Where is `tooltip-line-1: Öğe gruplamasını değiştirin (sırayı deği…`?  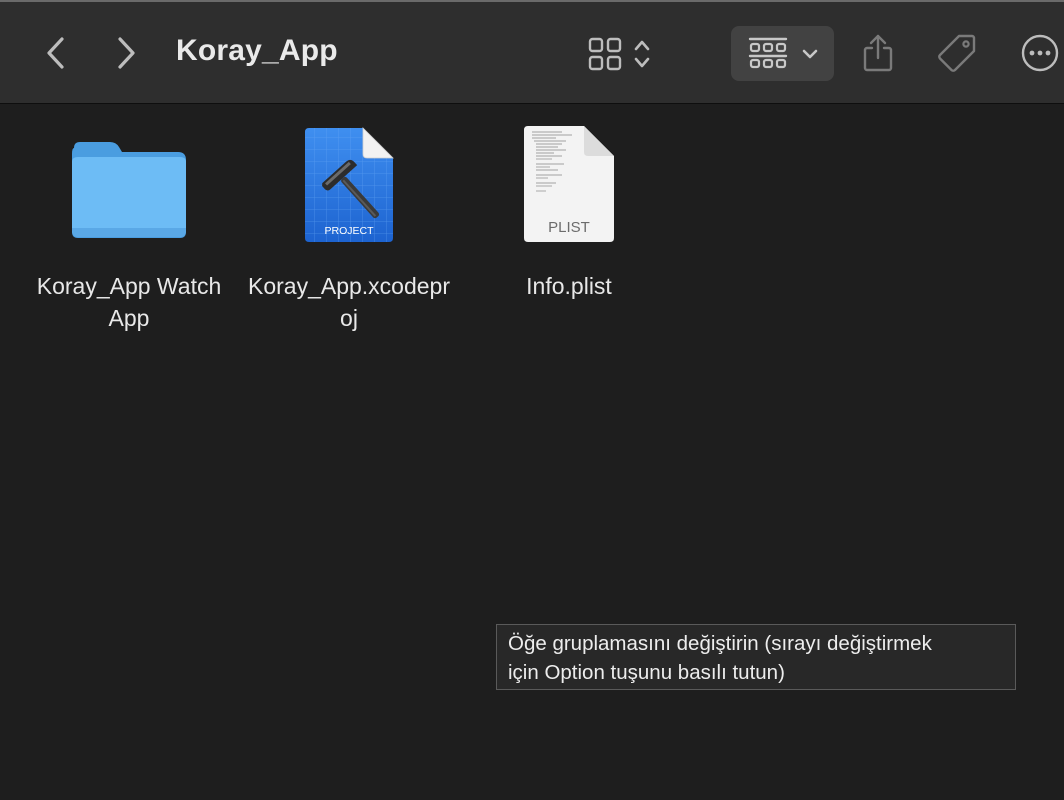
tooltip-line-1: Öğe gruplamasını değiştirin (sırayı deği… is located at coordinates (720, 643).